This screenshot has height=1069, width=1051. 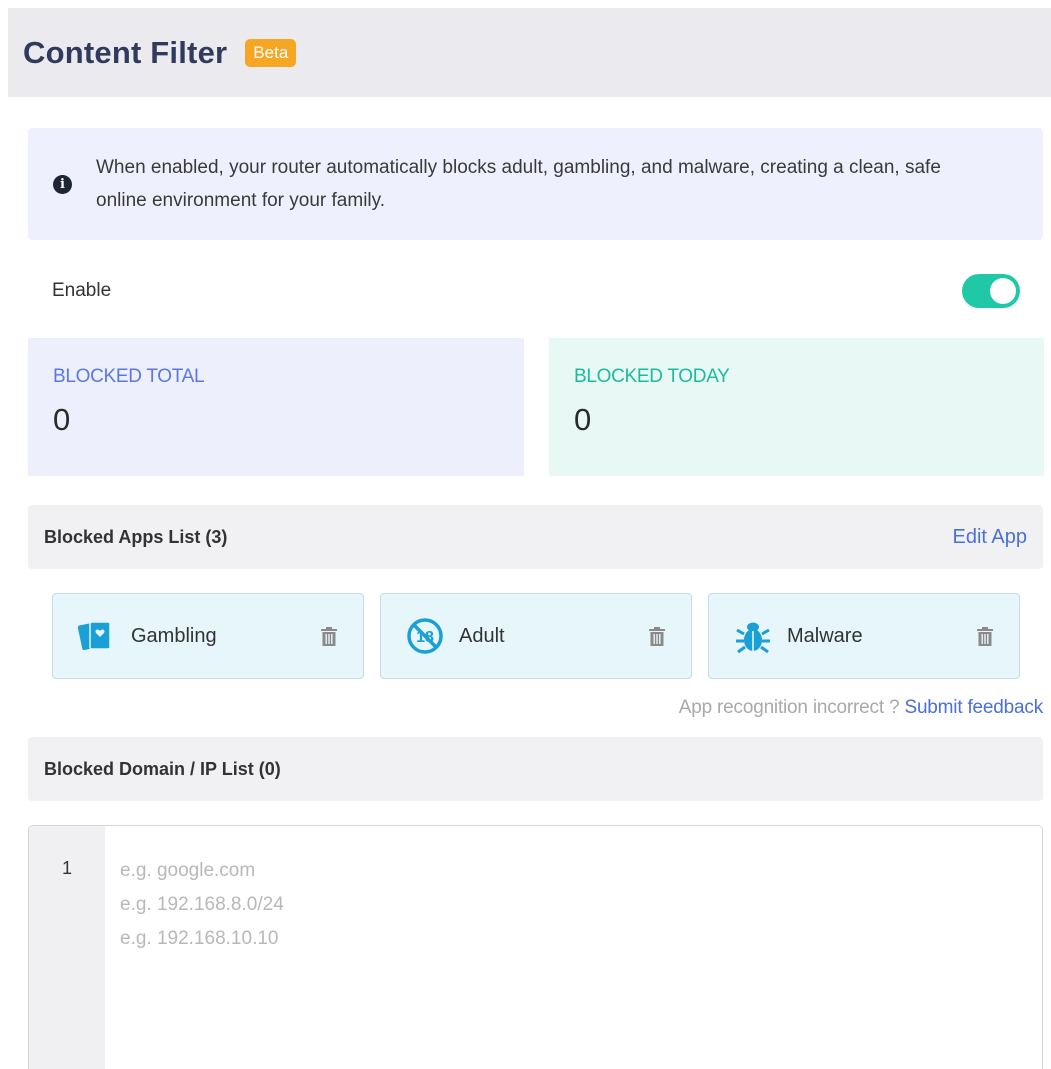 What do you see at coordinates (425, 636) in the screenshot?
I see `no-18-icon: 18` at bounding box center [425, 636].